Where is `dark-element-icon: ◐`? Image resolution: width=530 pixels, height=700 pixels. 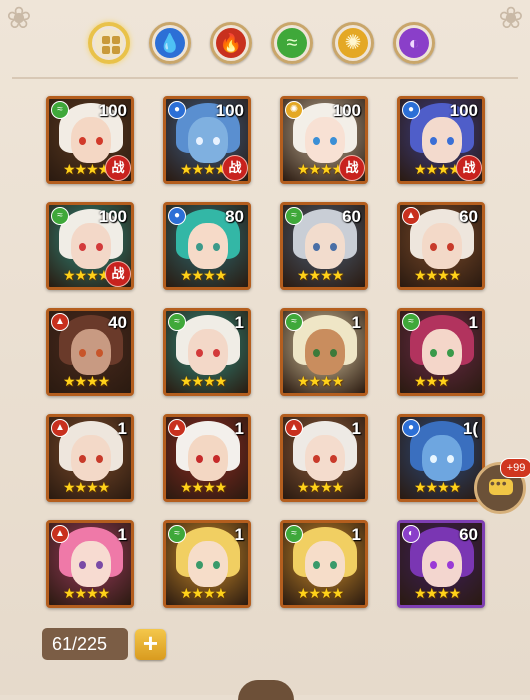 dark-element-icon: ◐ is located at coordinates (411, 534).